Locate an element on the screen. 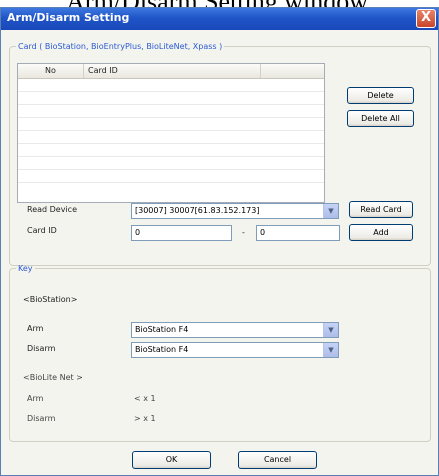  key-group-legend: Key is located at coordinates (25, 268).